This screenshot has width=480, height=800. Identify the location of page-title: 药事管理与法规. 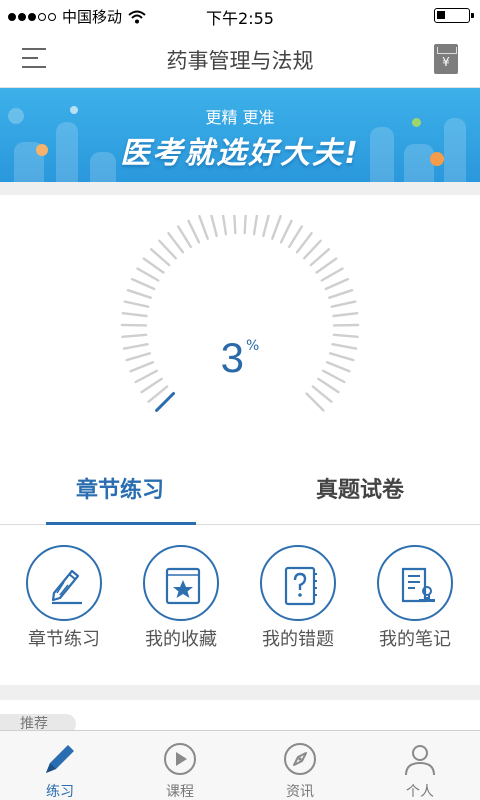
(240, 61).